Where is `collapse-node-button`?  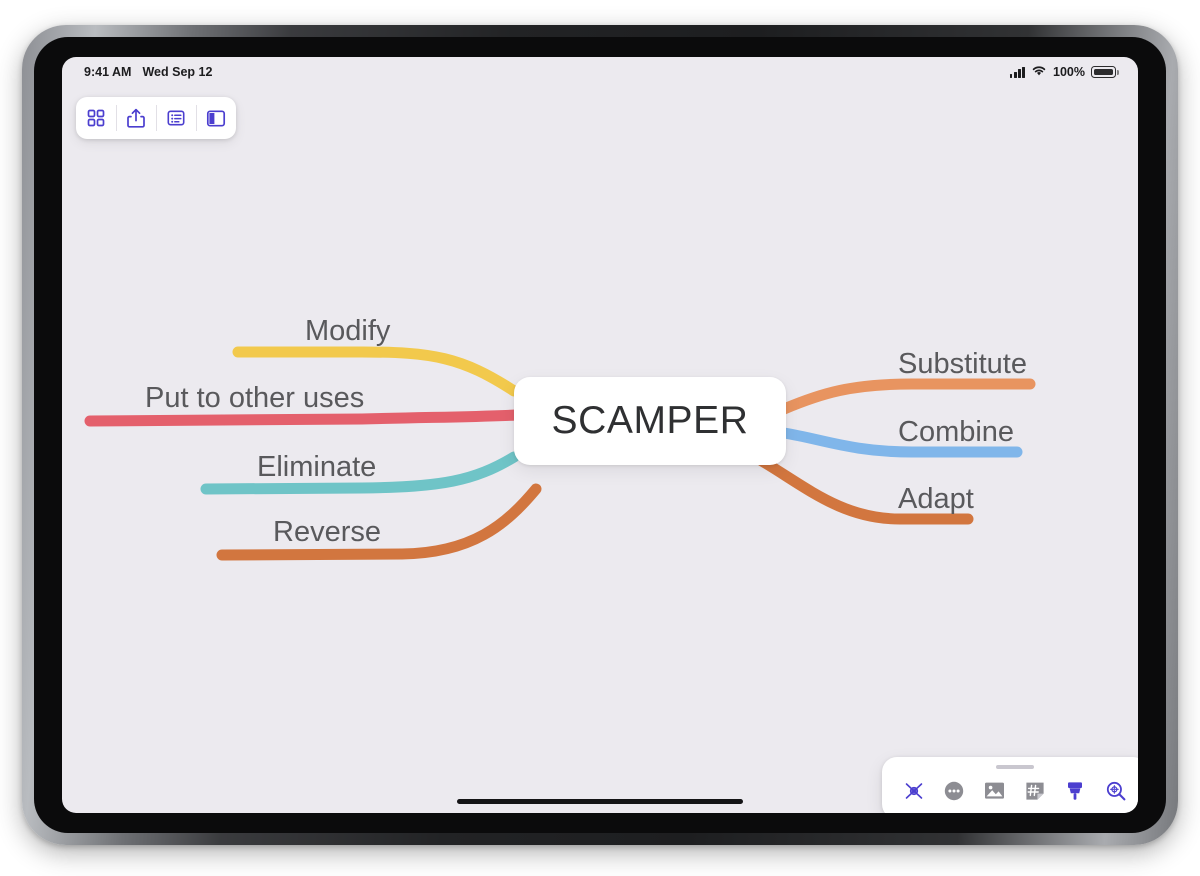
collapse-node-button is located at coordinates (914, 793).